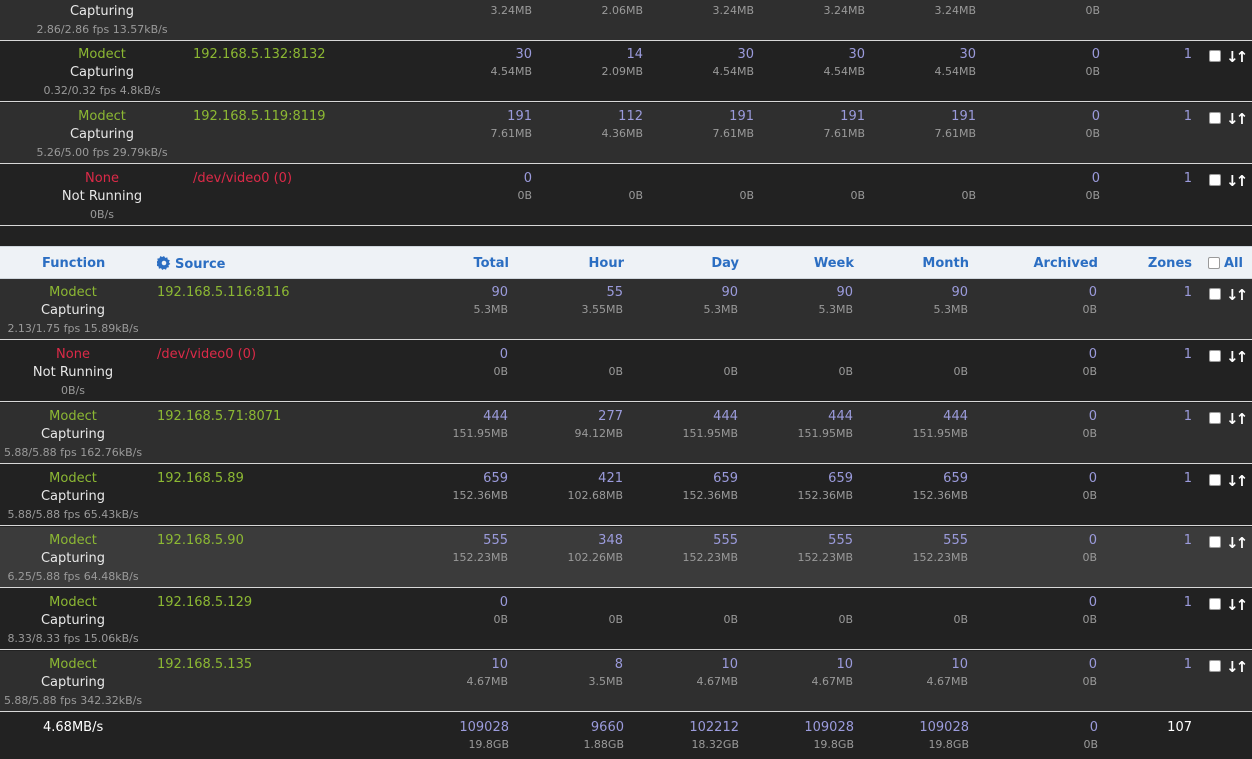 Image resolution: width=1252 pixels, height=759 pixels. What do you see at coordinates (699, 728) in the screenshot?
I see `day-events: 102212` at bounding box center [699, 728].